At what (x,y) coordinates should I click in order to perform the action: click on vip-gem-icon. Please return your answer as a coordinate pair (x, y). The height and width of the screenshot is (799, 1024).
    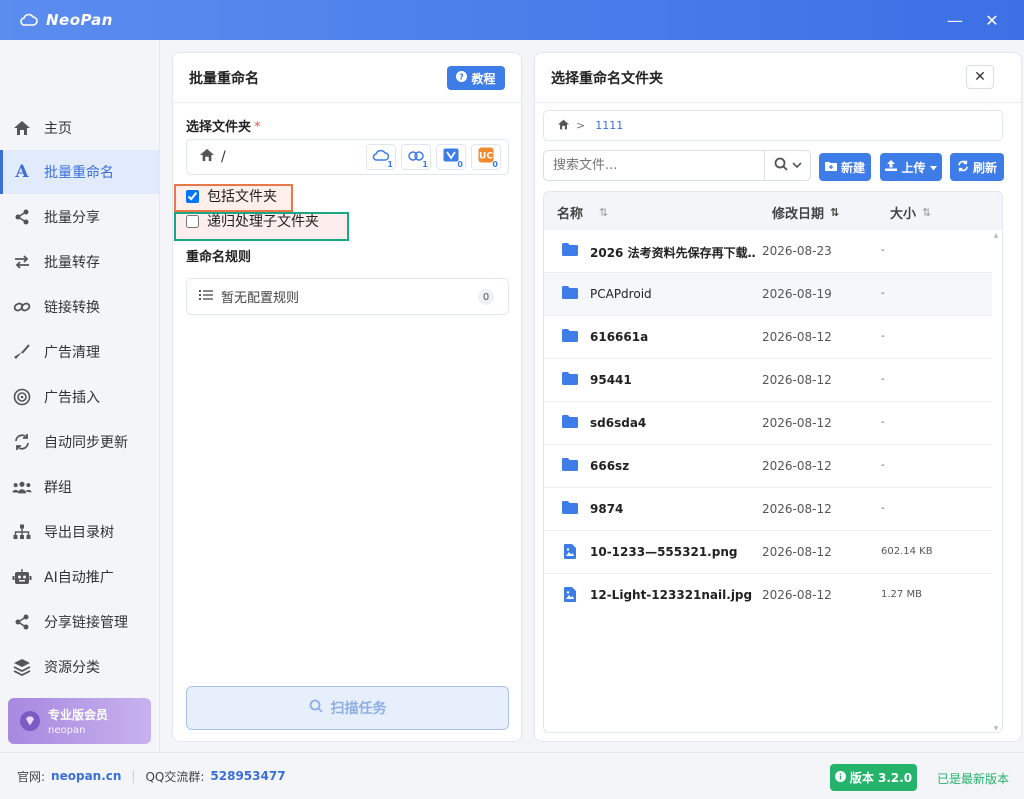
    Looking at the image, I should click on (30, 721).